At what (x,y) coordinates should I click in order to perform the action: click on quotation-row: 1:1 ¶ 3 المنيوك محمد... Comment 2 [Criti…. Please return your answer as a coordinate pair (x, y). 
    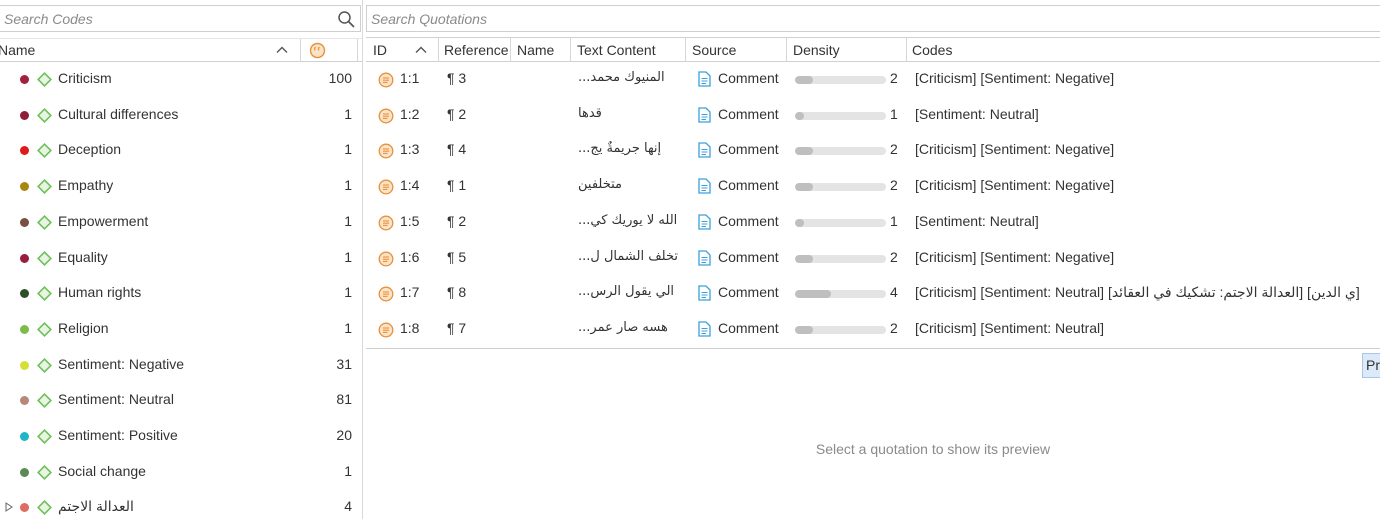
    Looking at the image, I should click on (873, 79).